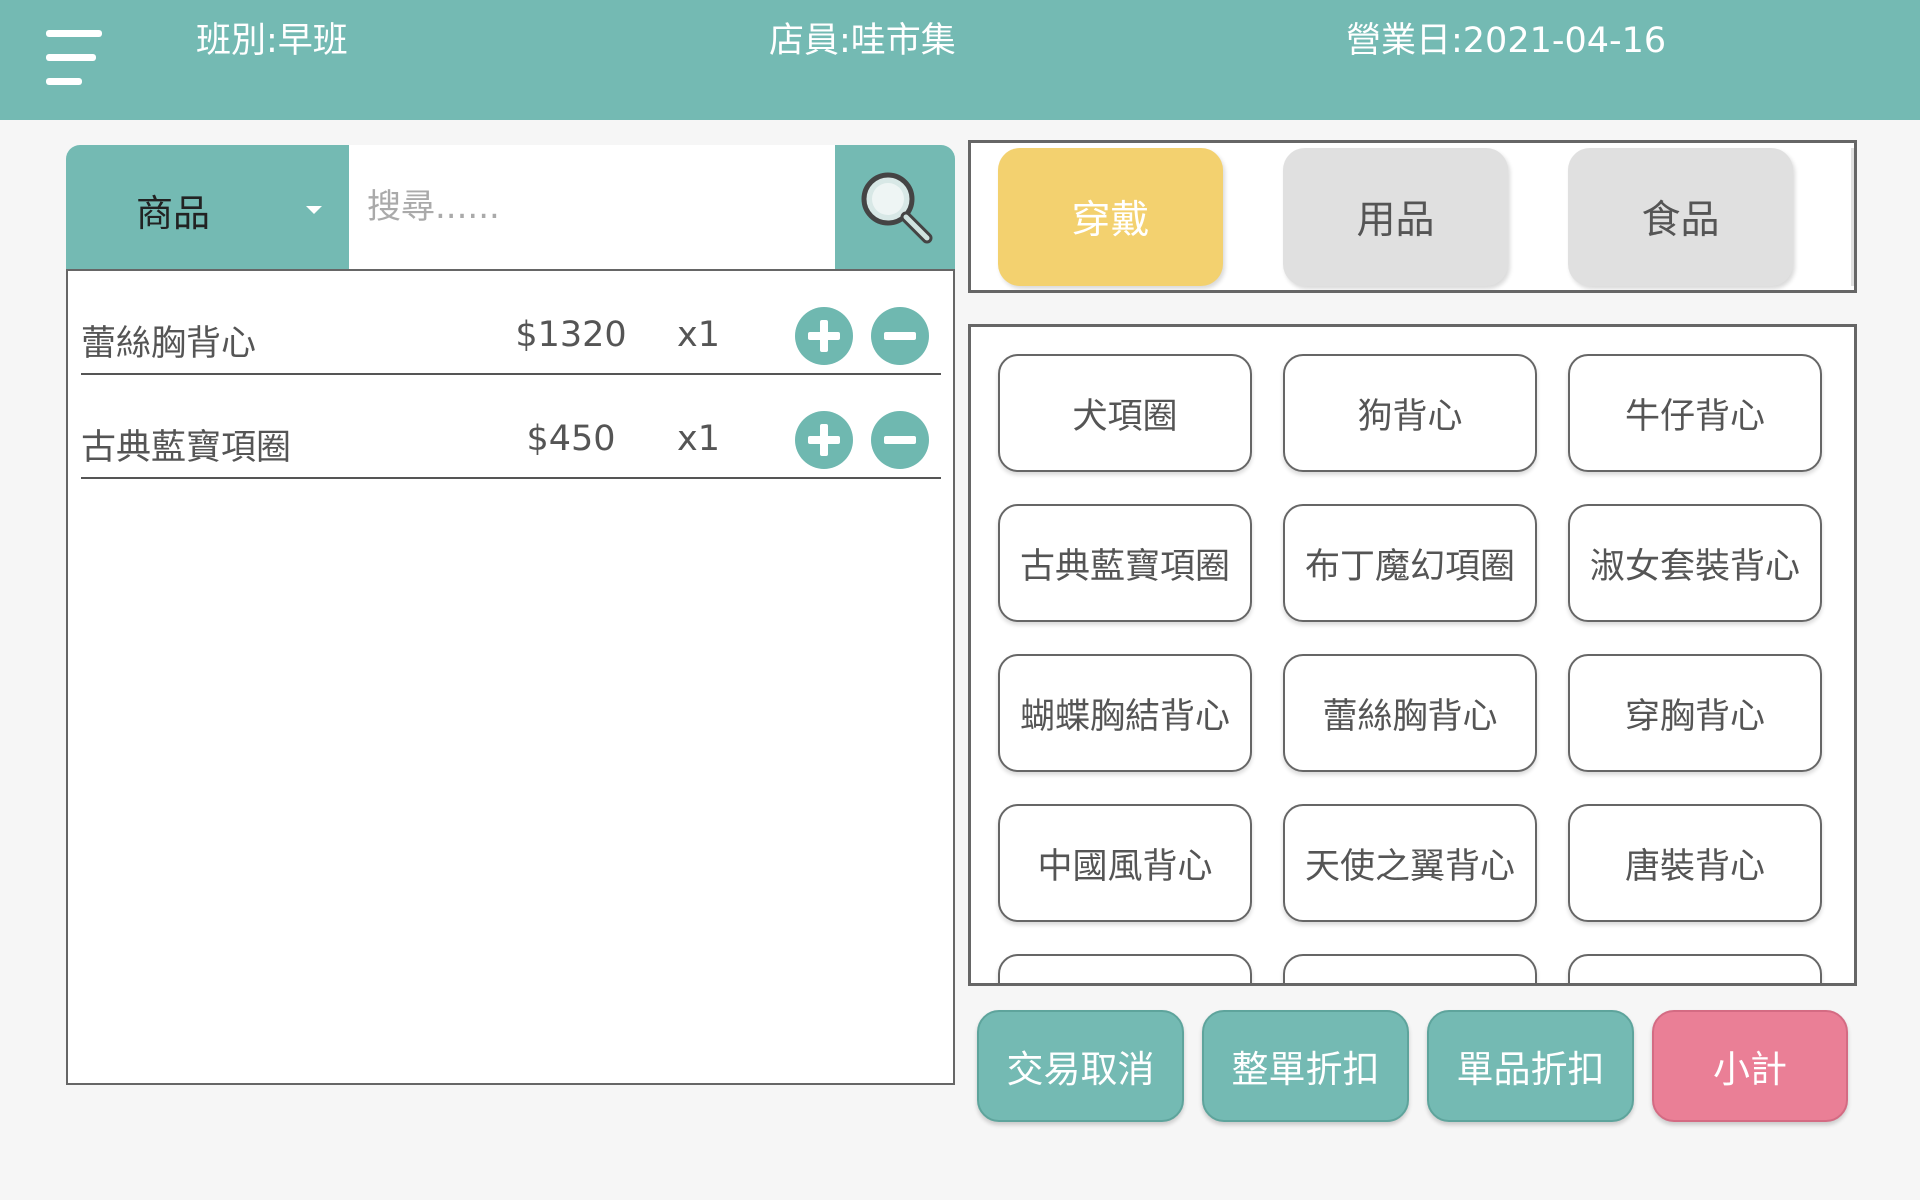  I want to click on product-button: 蕾絲胸背心, so click(1410, 713).